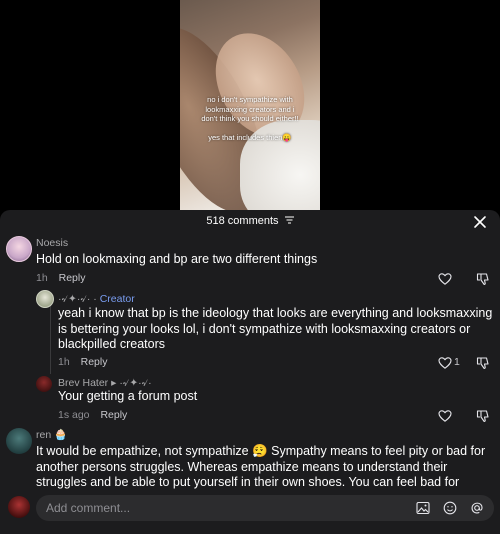 This screenshot has width=500, height=534. Describe the element at coordinates (19, 507) in the screenshot. I see `user-avatar` at that location.